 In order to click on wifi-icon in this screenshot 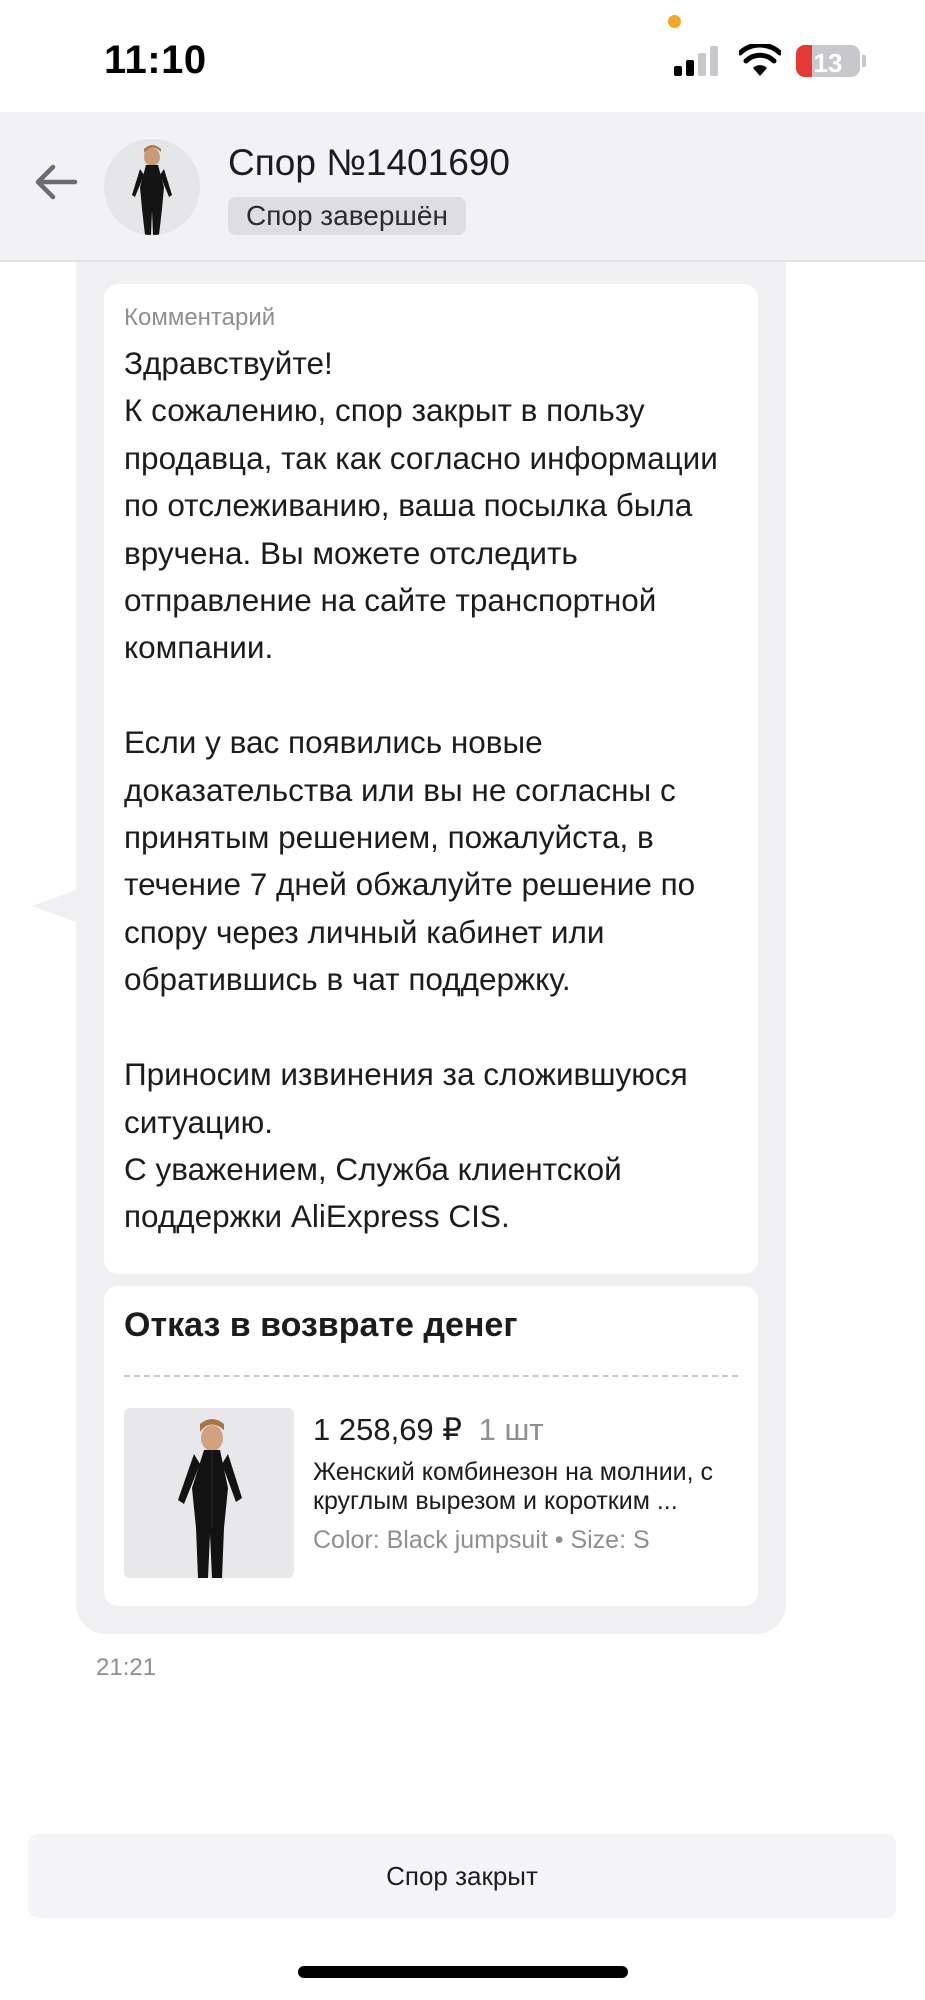, I will do `click(760, 60)`.